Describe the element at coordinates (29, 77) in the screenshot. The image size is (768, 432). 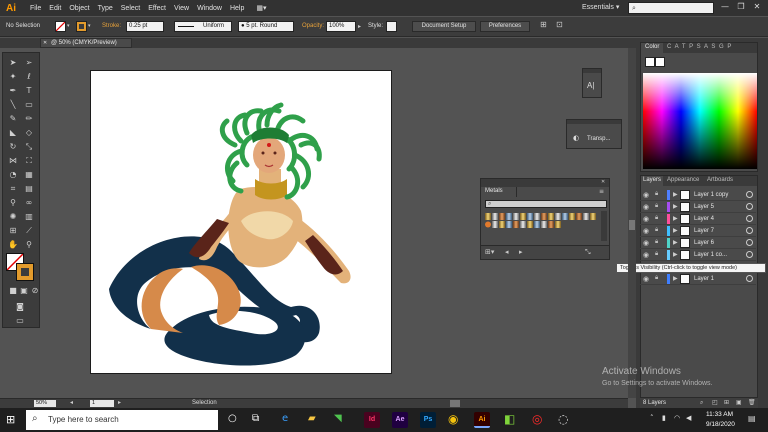
I see `lasso-tool-icon: ℓ` at that location.